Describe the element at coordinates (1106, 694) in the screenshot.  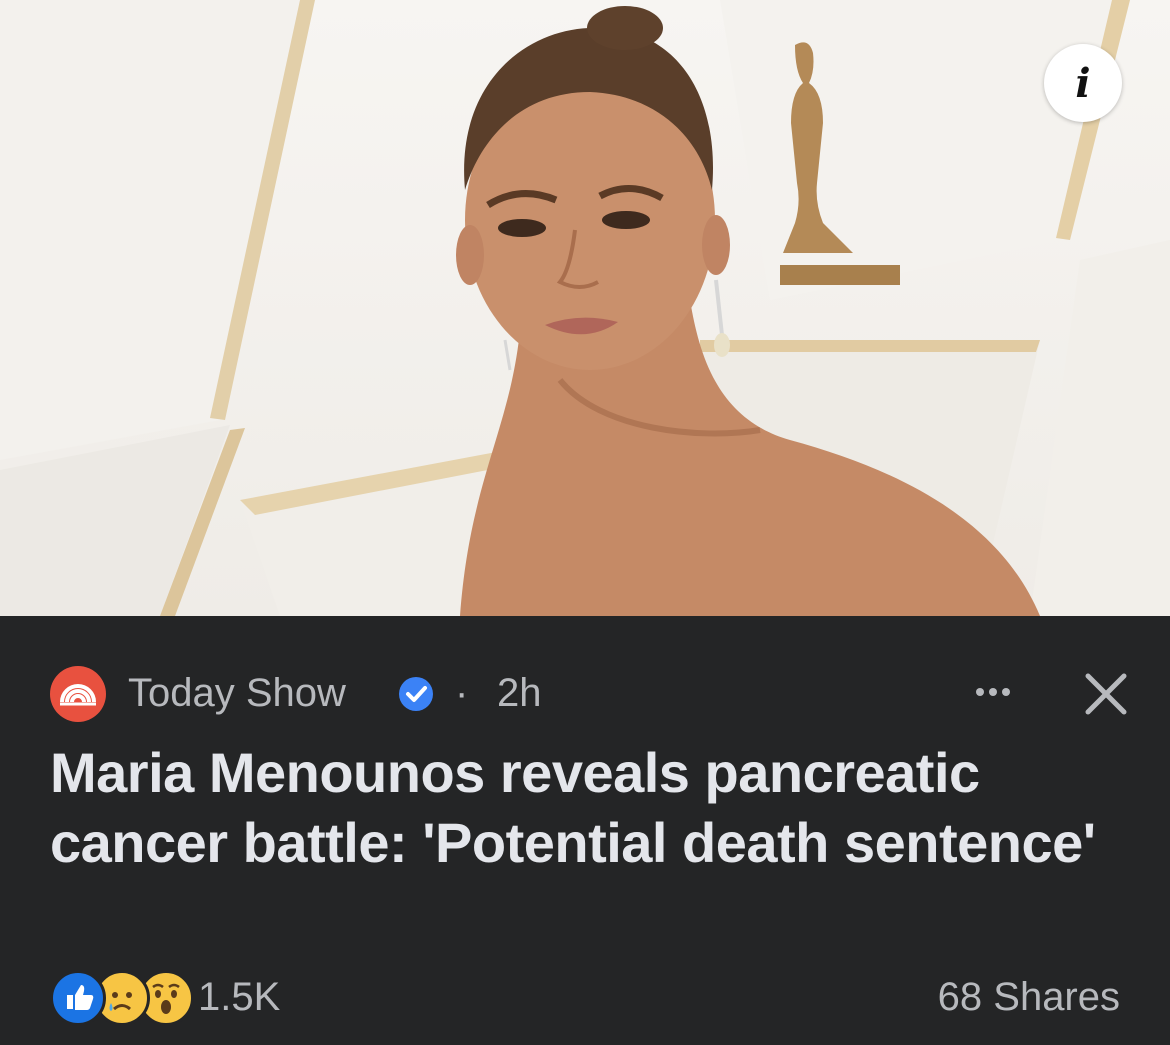
I see `close-icon` at that location.